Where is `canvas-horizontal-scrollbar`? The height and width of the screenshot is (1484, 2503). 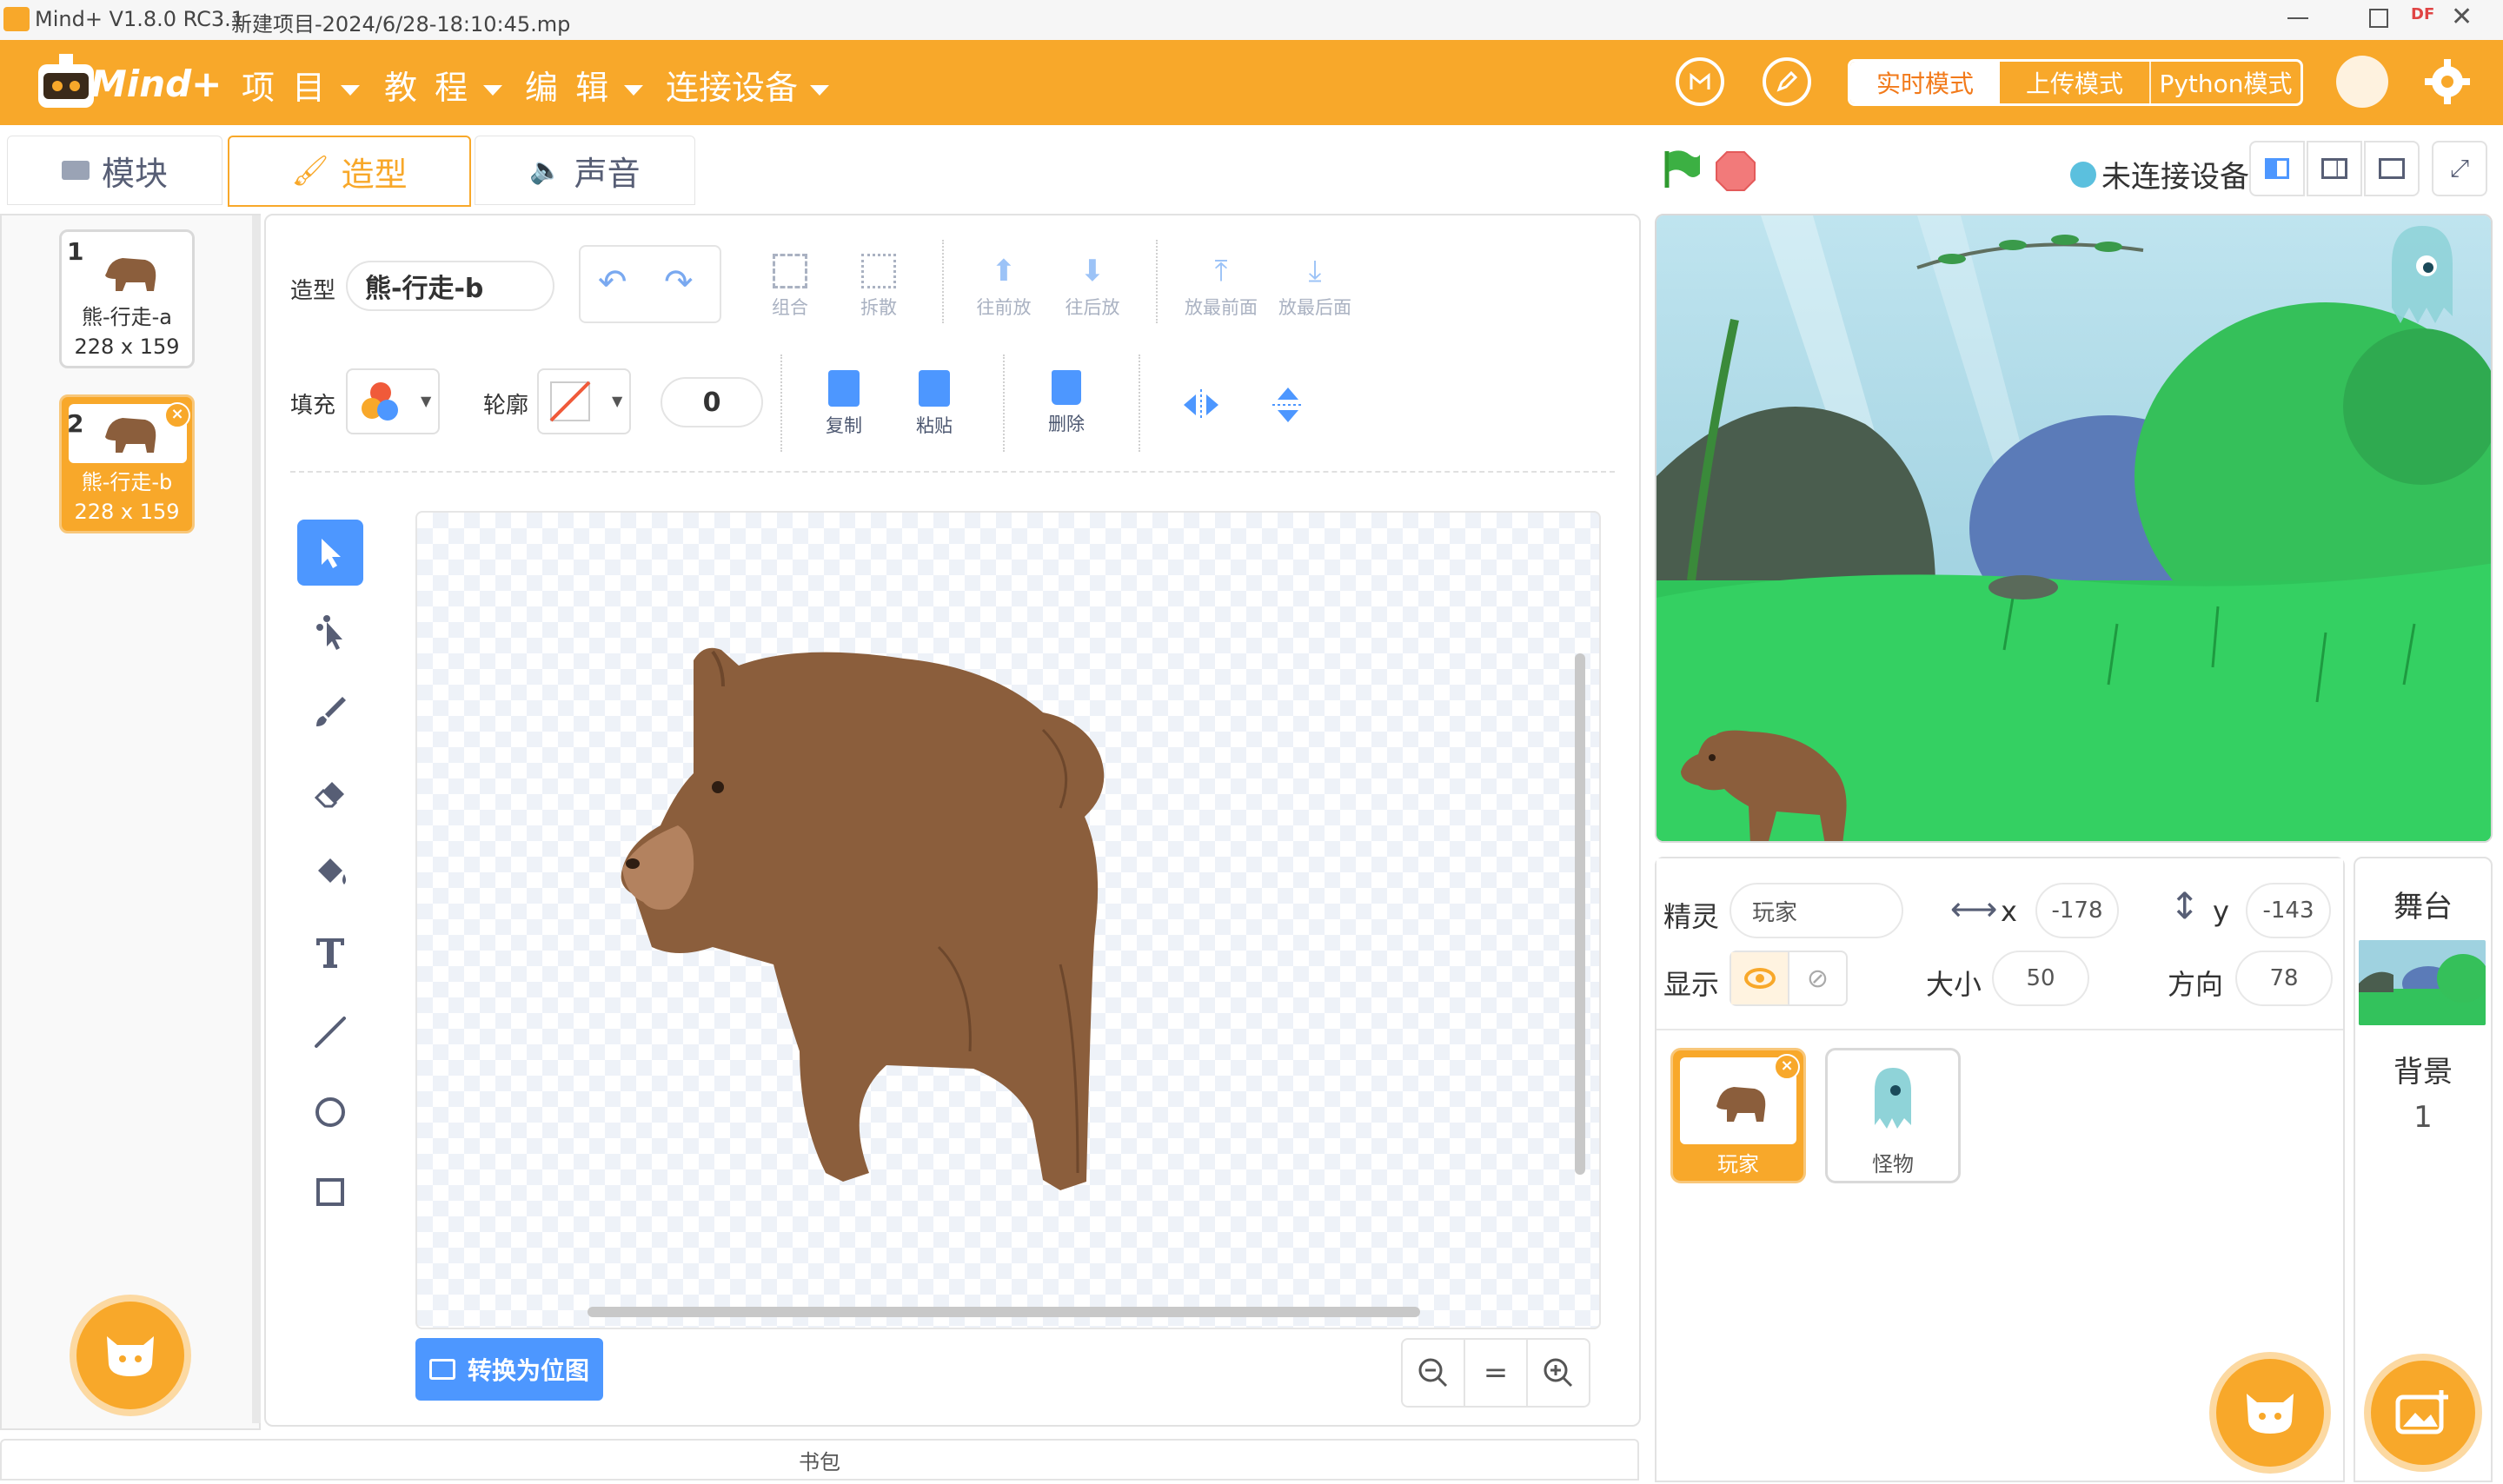 canvas-horizontal-scrollbar is located at coordinates (1004, 1312).